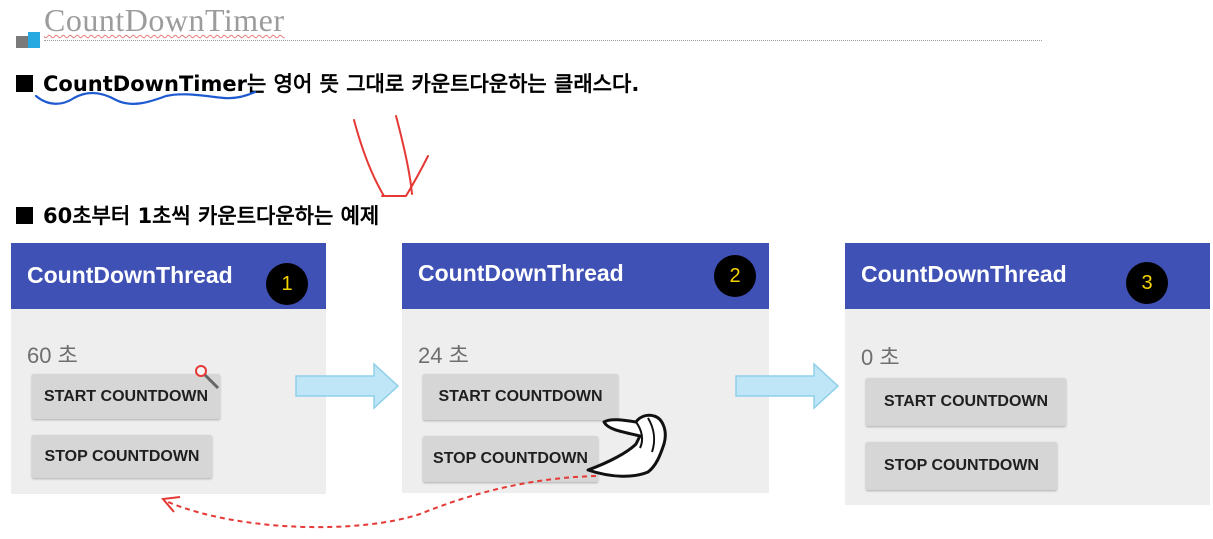 The image size is (1213, 539). What do you see at coordinates (145, 97) in the screenshot?
I see `blue-underline-scribble` at bounding box center [145, 97].